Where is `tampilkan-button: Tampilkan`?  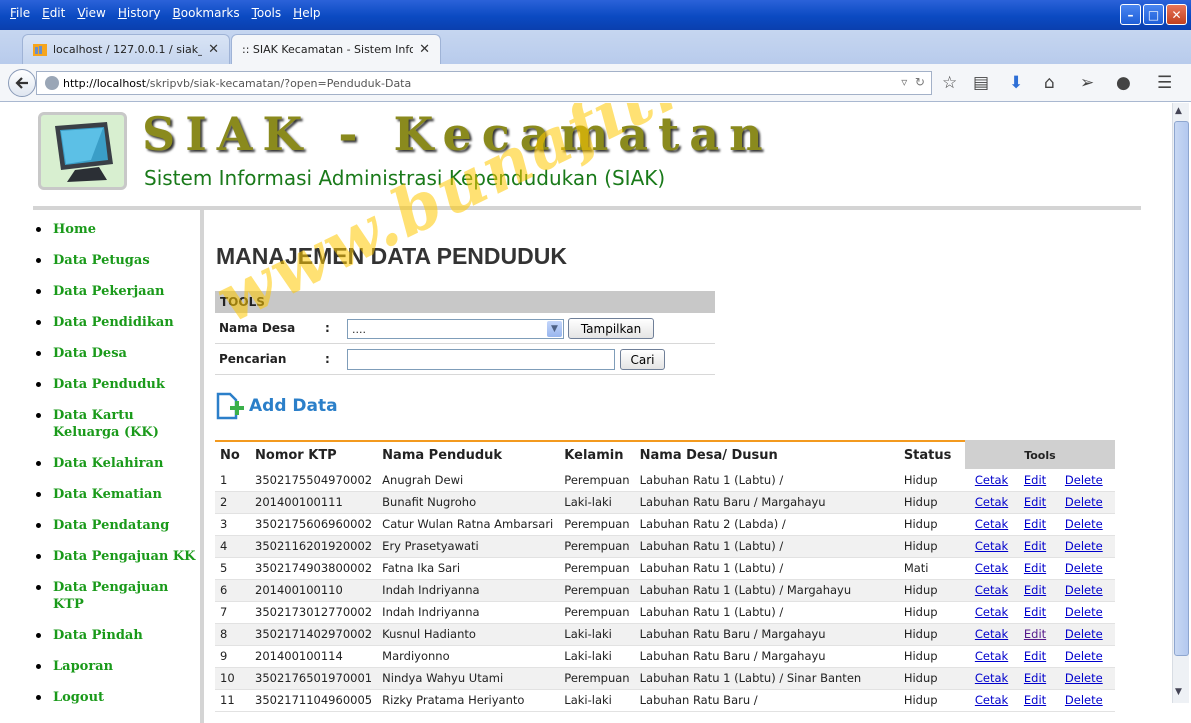 tampilkan-button: Tampilkan is located at coordinates (611, 328).